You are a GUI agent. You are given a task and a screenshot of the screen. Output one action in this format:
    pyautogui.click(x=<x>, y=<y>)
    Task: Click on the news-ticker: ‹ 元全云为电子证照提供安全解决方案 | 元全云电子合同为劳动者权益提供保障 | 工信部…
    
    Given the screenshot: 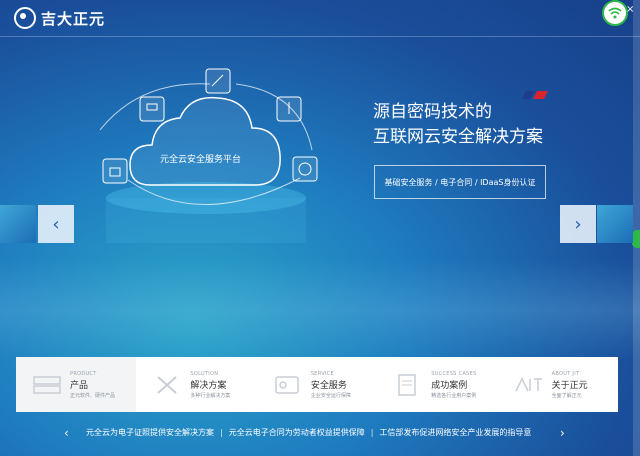 What is the action you would take?
    pyautogui.click(x=315, y=433)
    